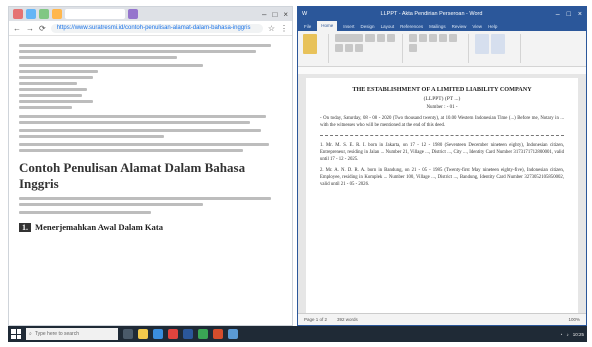 This screenshot has height=347, width=592. What do you see at coordinates (17, 28) in the screenshot?
I see `back-icon: ←` at bounding box center [17, 28].